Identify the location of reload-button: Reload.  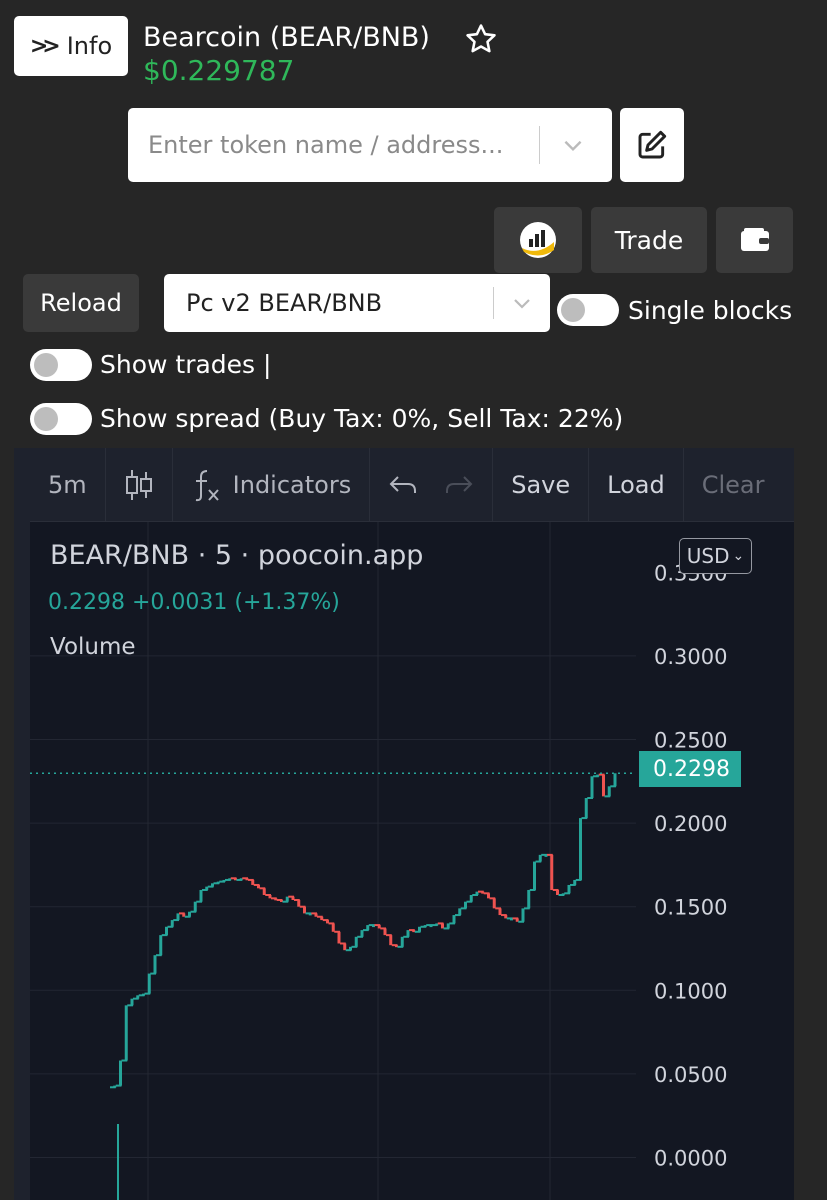
(81, 303).